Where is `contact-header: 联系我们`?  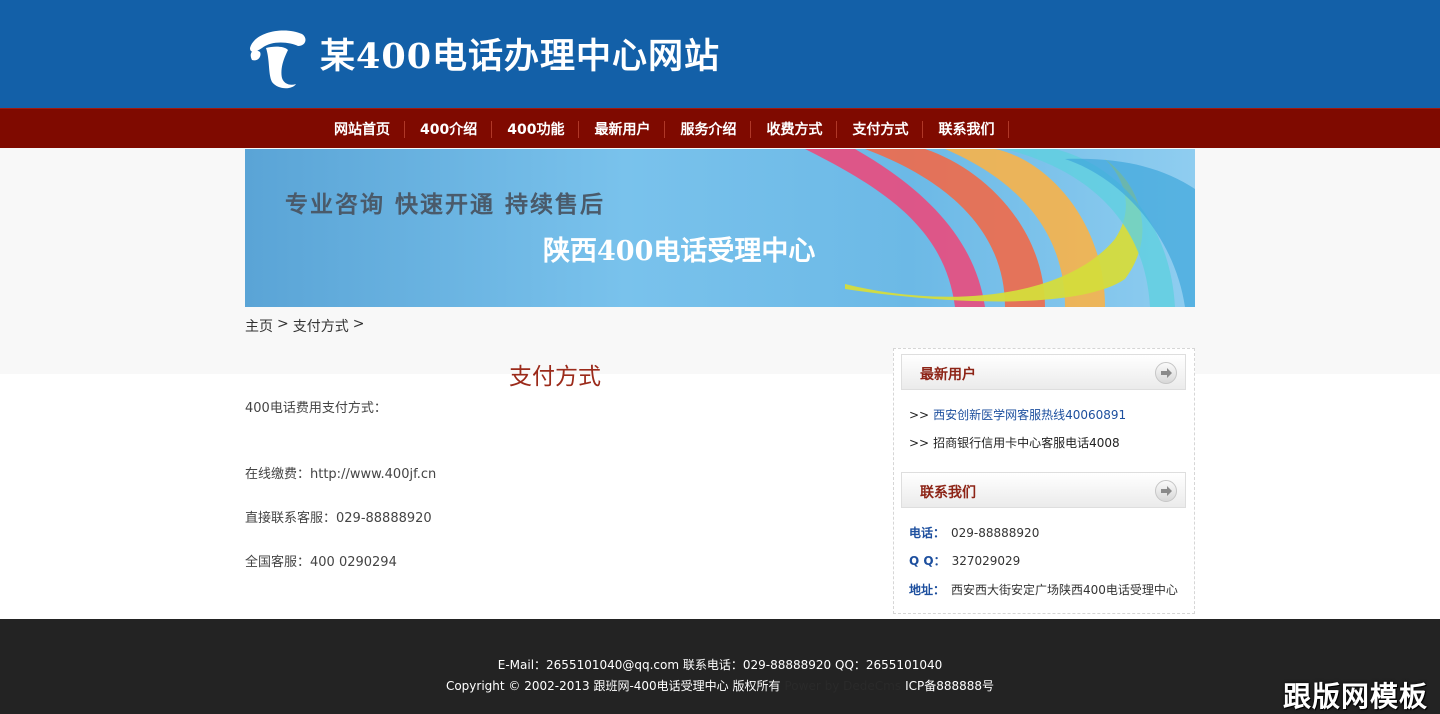 contact-header: 联系我们 is located at coordinates (1043, 490).